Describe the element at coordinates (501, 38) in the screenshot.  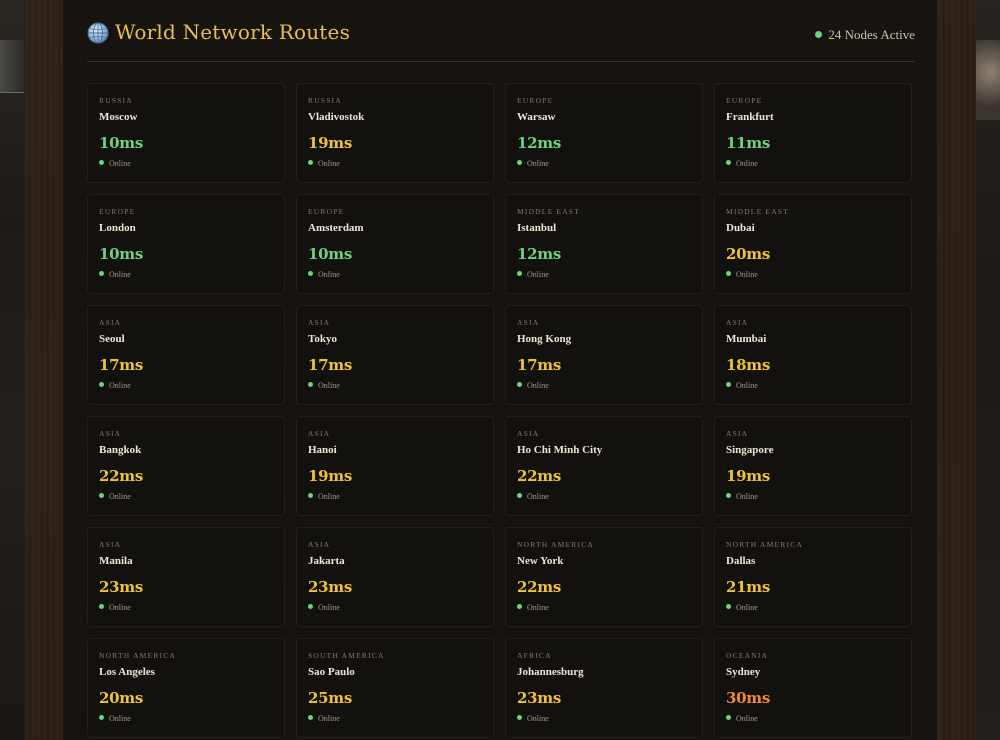
I see `panel-header: World Network Routes 24 Nodes Active` at that location.